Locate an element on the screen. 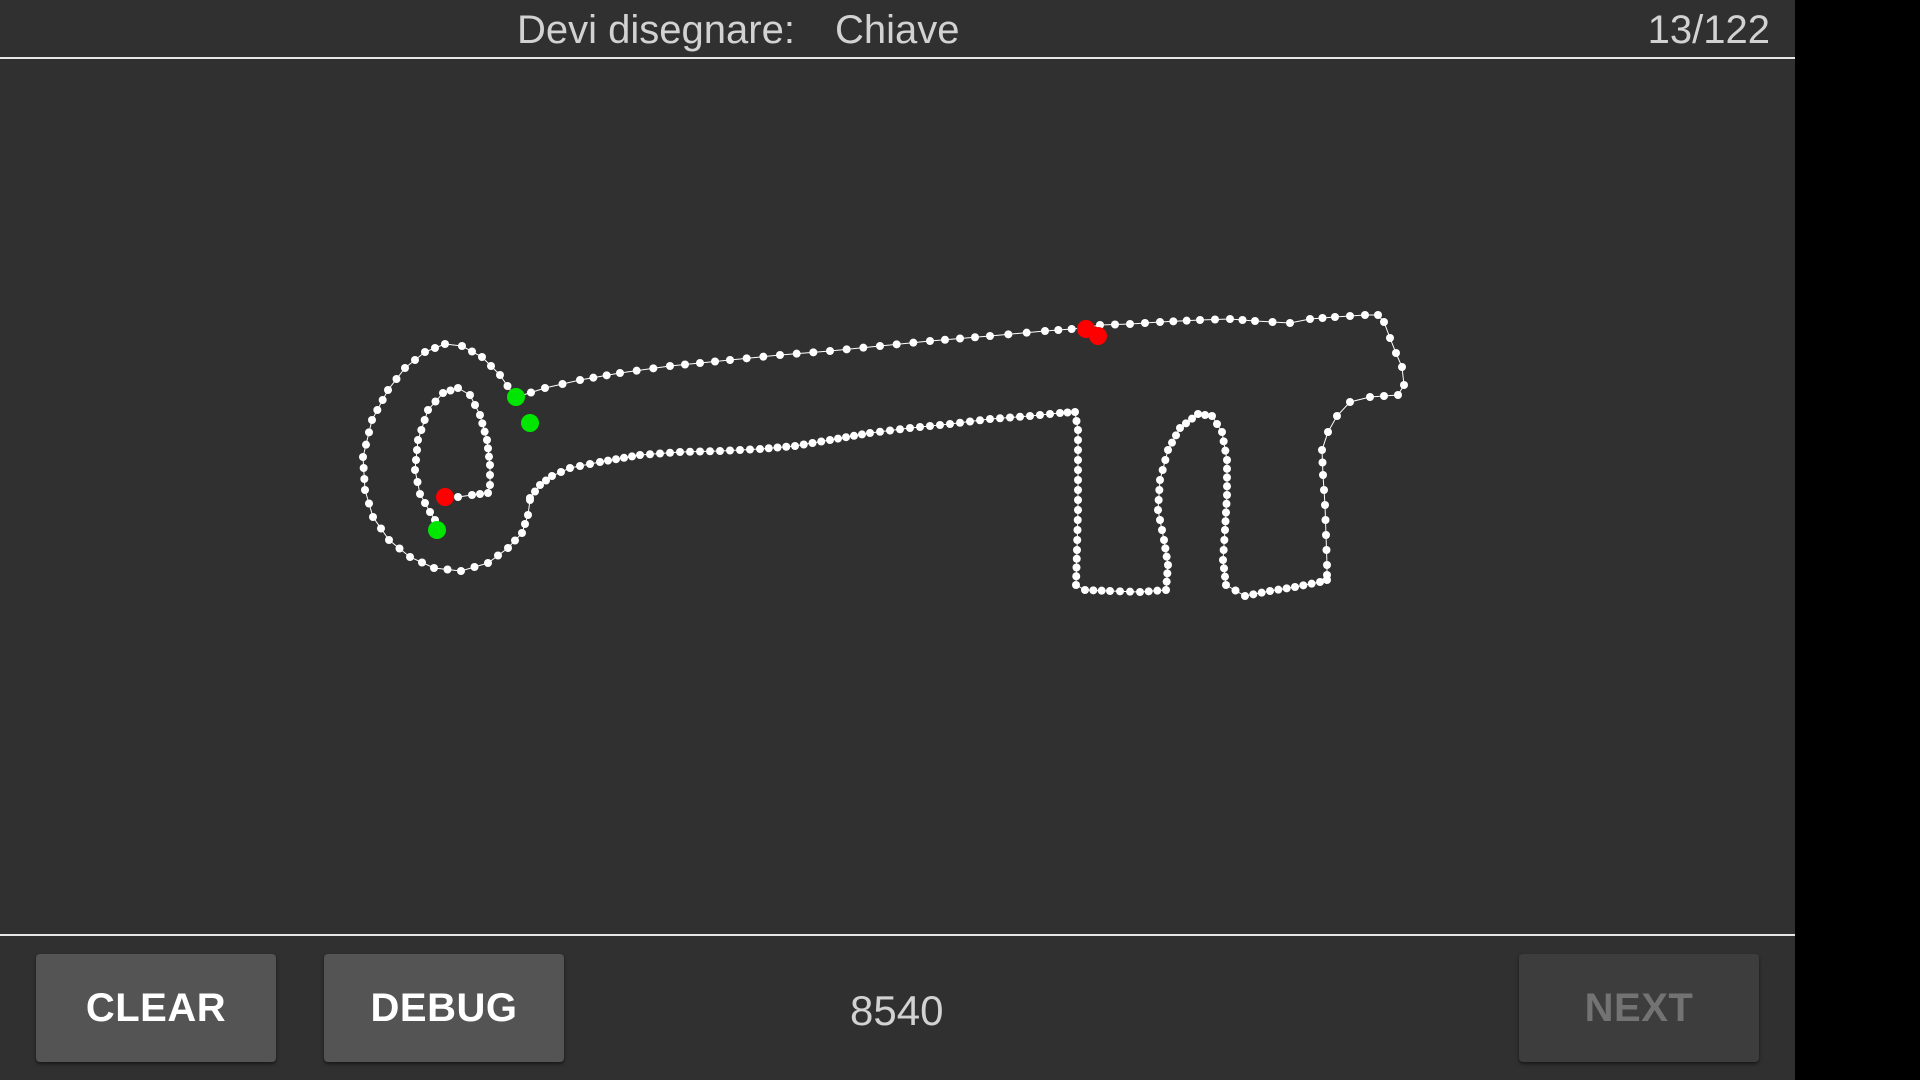 Image resolution: width=1920 pixels, height=1080 pixels. stroke-lower-edge-line is located at coordinates (928, 504).